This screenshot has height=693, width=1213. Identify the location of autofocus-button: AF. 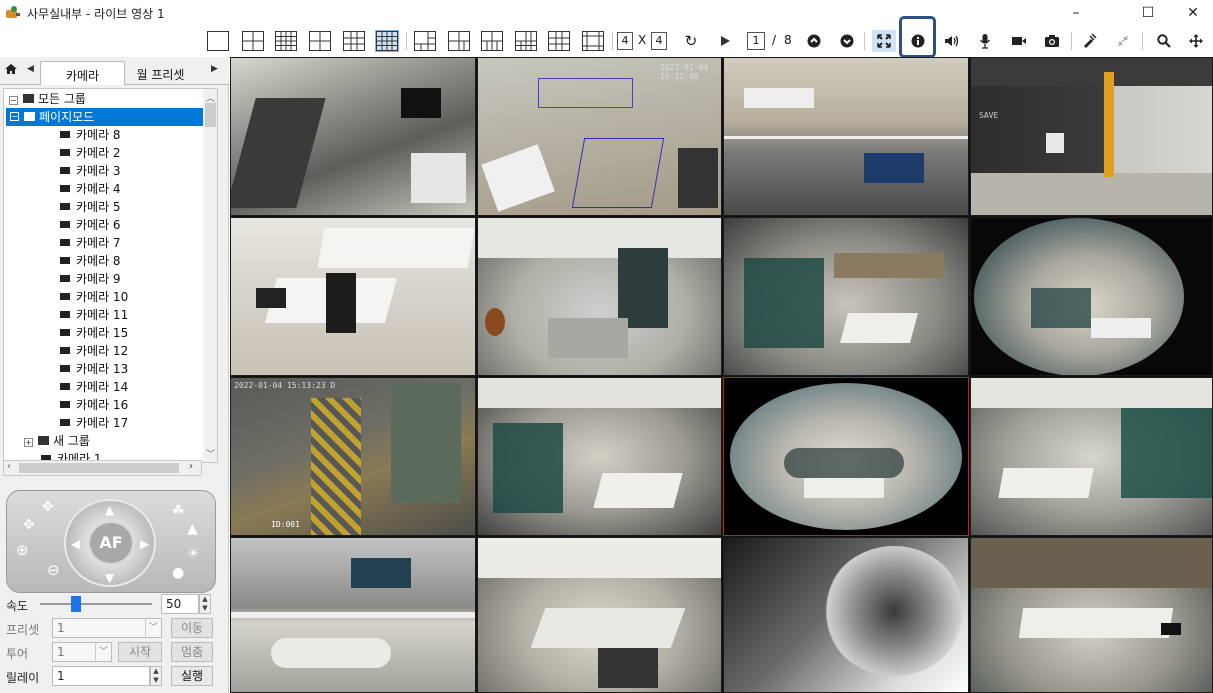
(111, 543).